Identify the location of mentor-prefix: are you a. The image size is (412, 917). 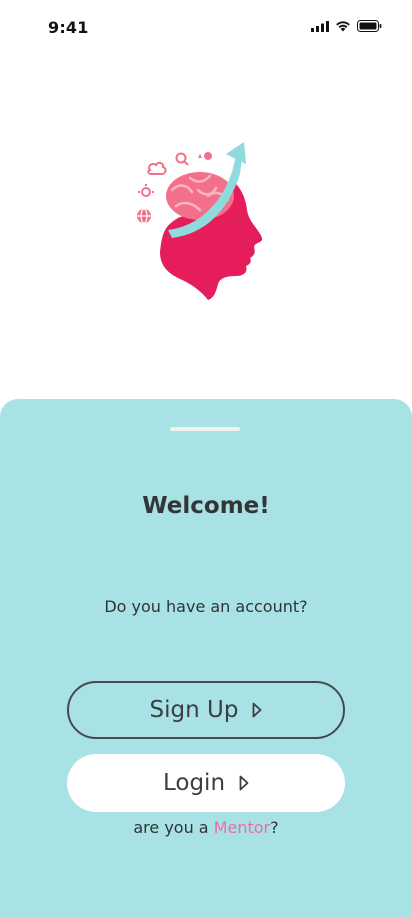
(173, 827).